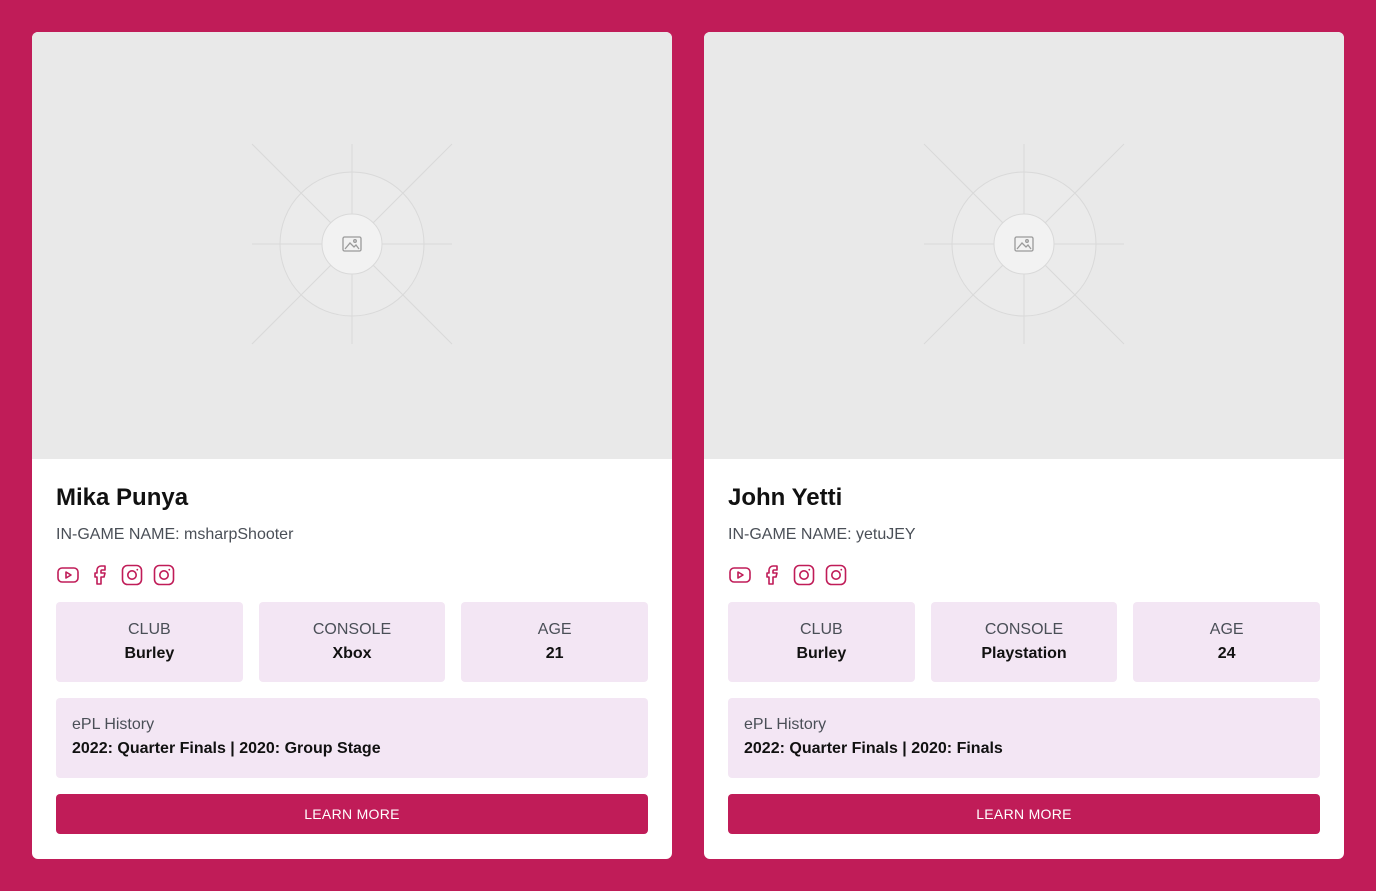  What do you see at coordinates (1024, 653) in the screenshot?
I see `stat-value: Playstation` at bounding box center [1024, 653].